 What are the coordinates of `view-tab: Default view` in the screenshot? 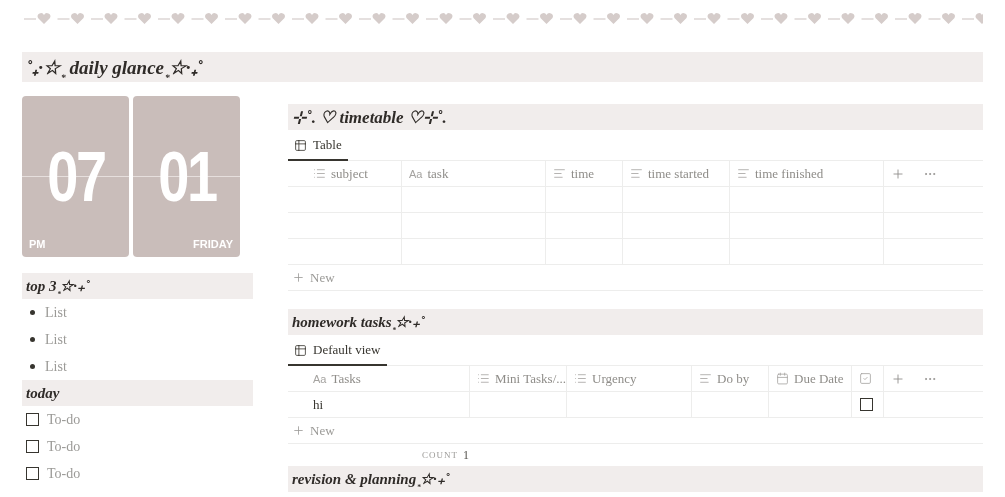 It's located at (337, 354).